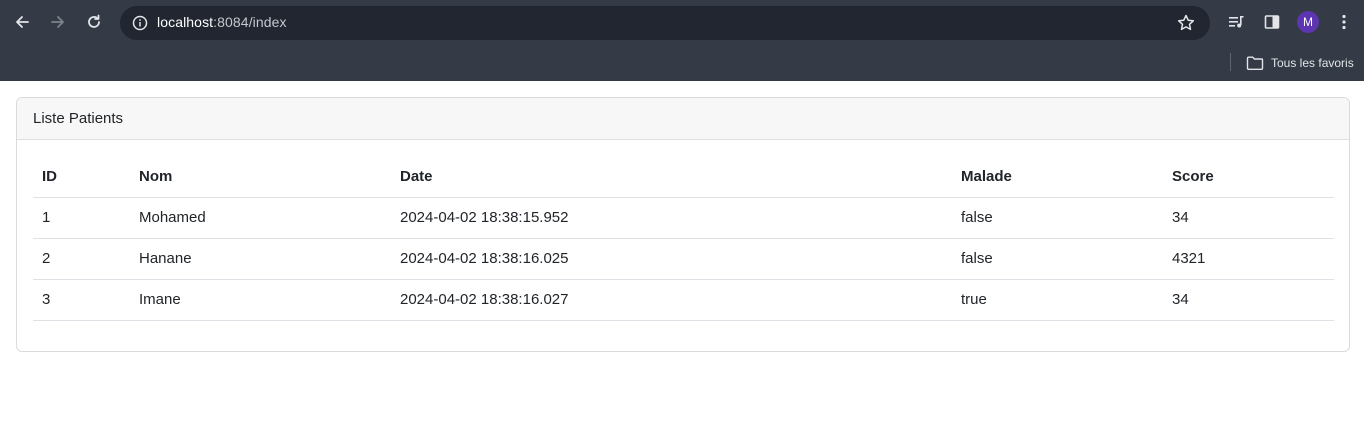 This screenshot has width=1364, height=428. Describe the element at coordinates (671, 259) in the screenshot. I see `cell-date: 2024-04-02 18:38:16.025` at that location.